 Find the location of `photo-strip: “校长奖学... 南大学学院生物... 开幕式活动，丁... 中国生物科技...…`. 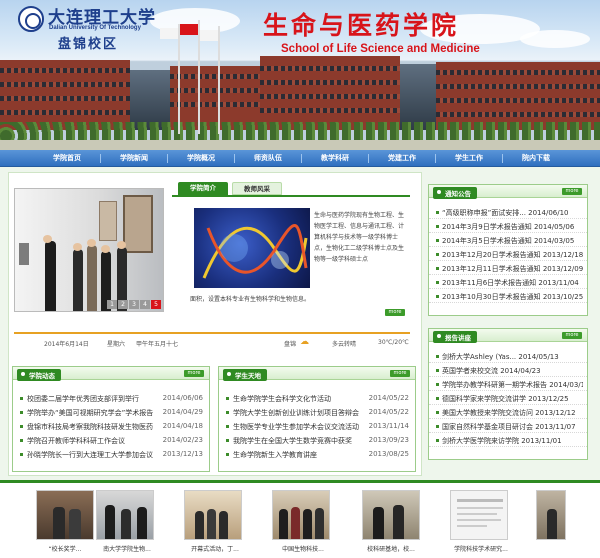

photo-strip: “校长奖学... 南大学学院生物... 开幕式活动，丁... 中国生物科技...… is located at coordinates (300, 519).